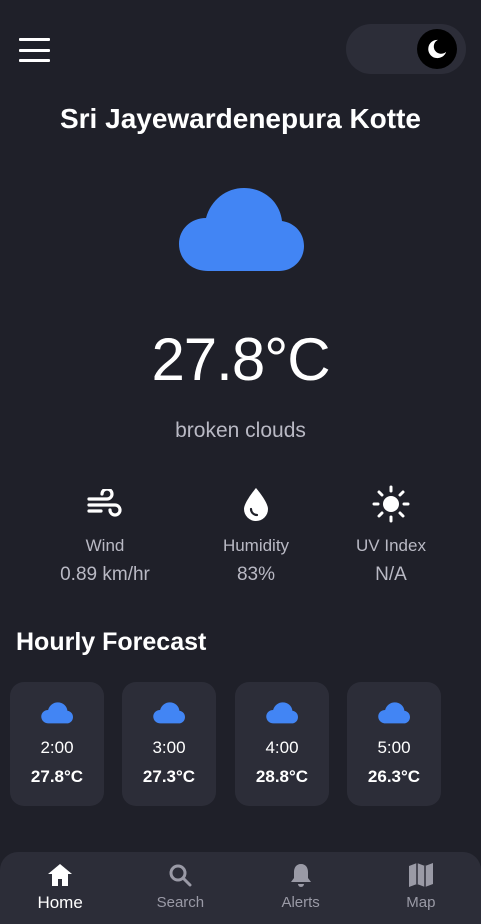 The image size is (481, 924). What do you see at coordinates (169, 776) in the screenshot?
I see `hourly-temp: 27.3°C` at bounding box center [169, 776].